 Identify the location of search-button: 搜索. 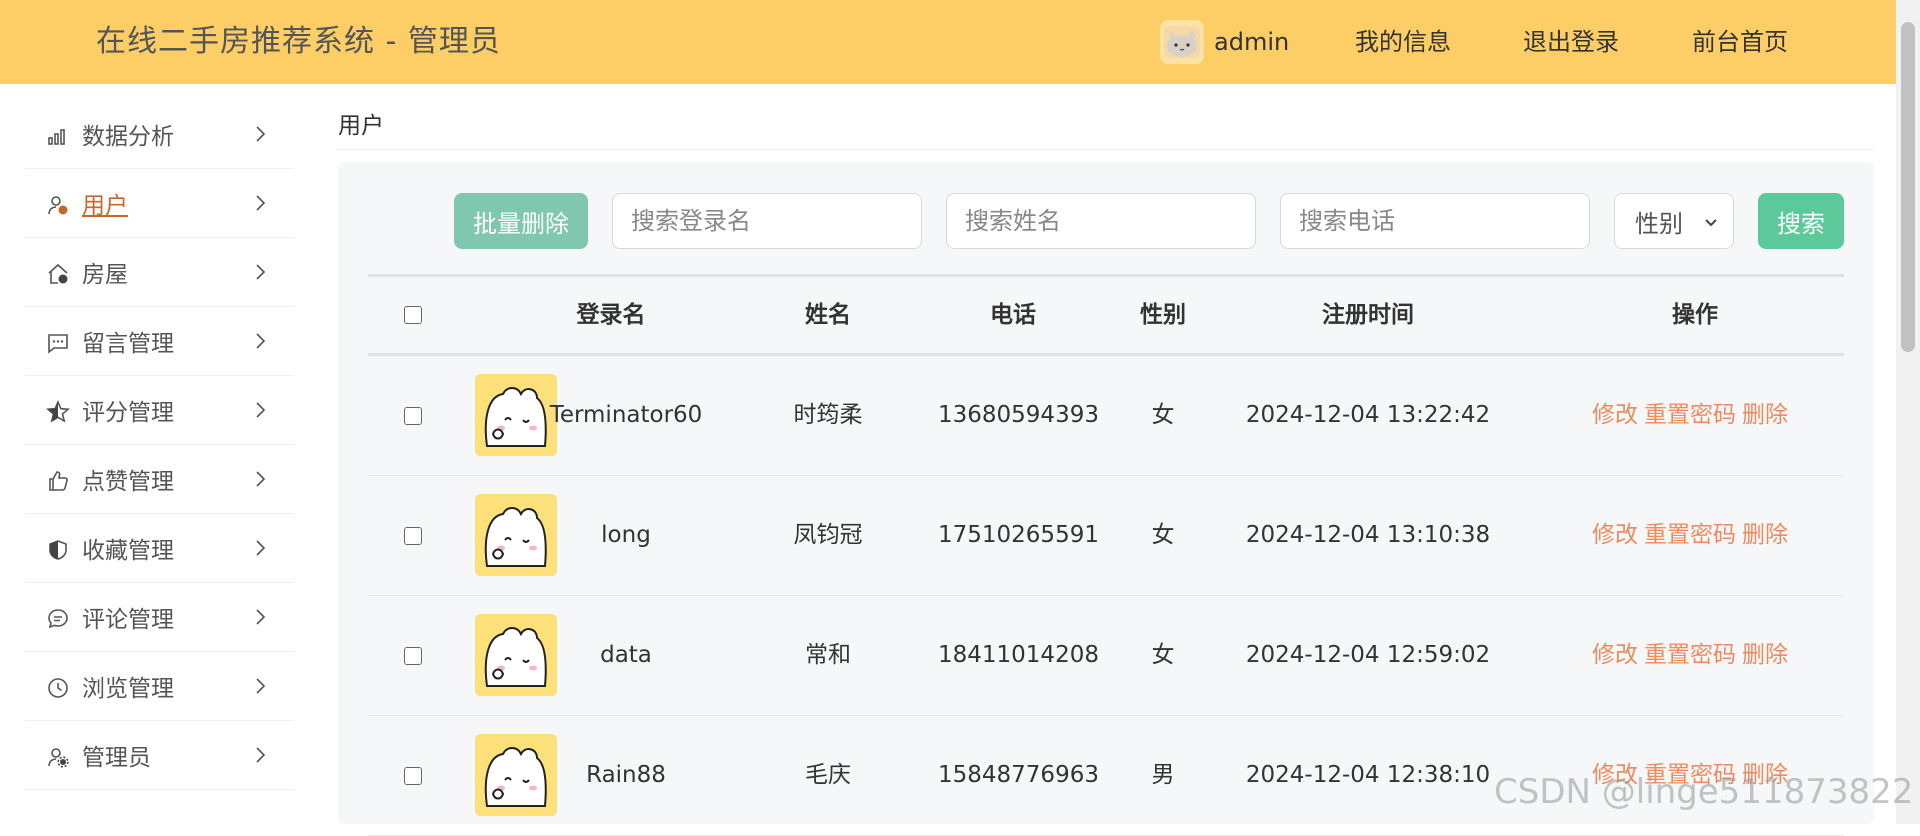
(1801, 221).